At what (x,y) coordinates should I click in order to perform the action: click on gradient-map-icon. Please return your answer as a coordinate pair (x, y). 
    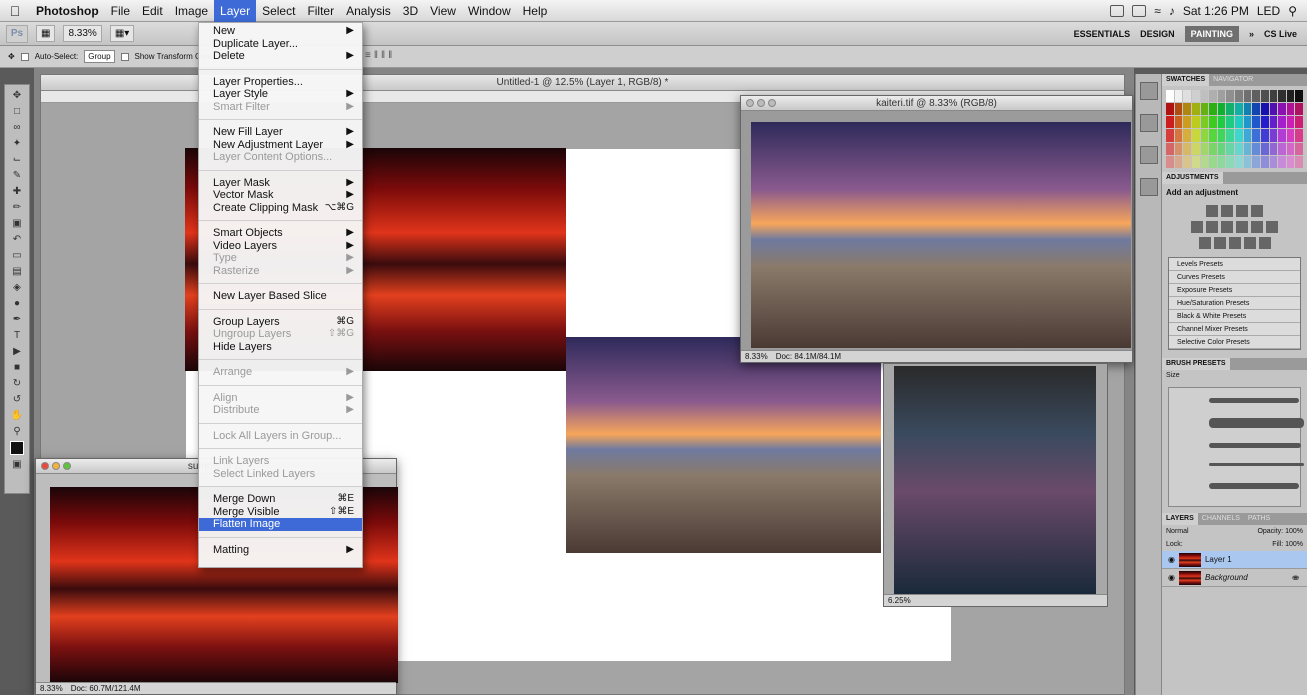
    Looking at the image, I should click on (1249, 243).